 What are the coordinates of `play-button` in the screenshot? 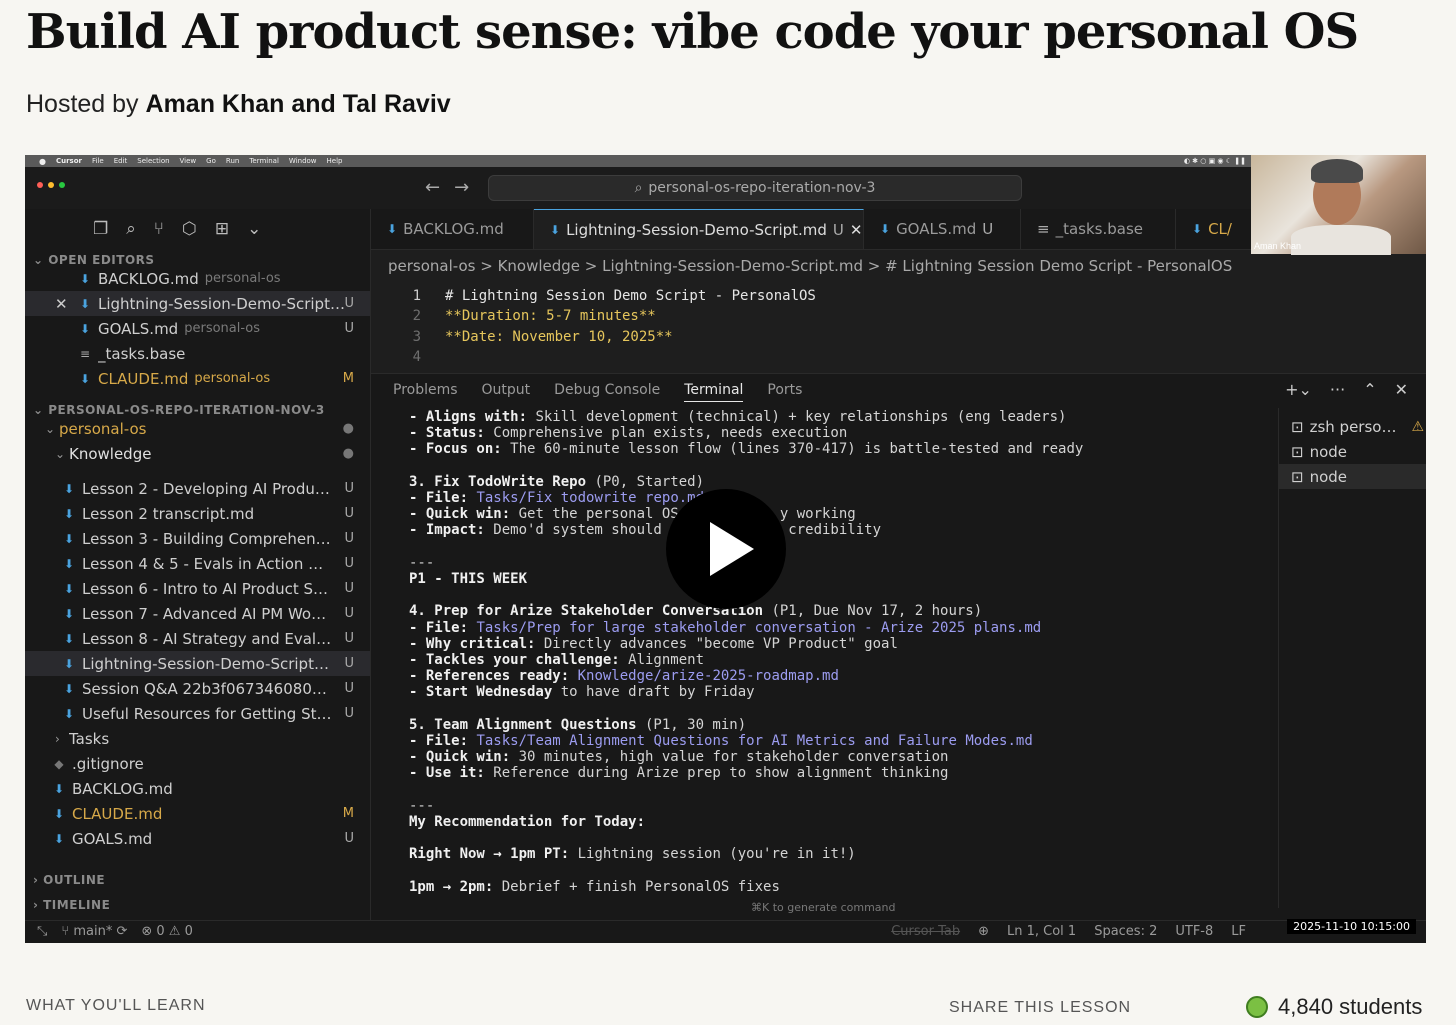 It's located at (726, 549).